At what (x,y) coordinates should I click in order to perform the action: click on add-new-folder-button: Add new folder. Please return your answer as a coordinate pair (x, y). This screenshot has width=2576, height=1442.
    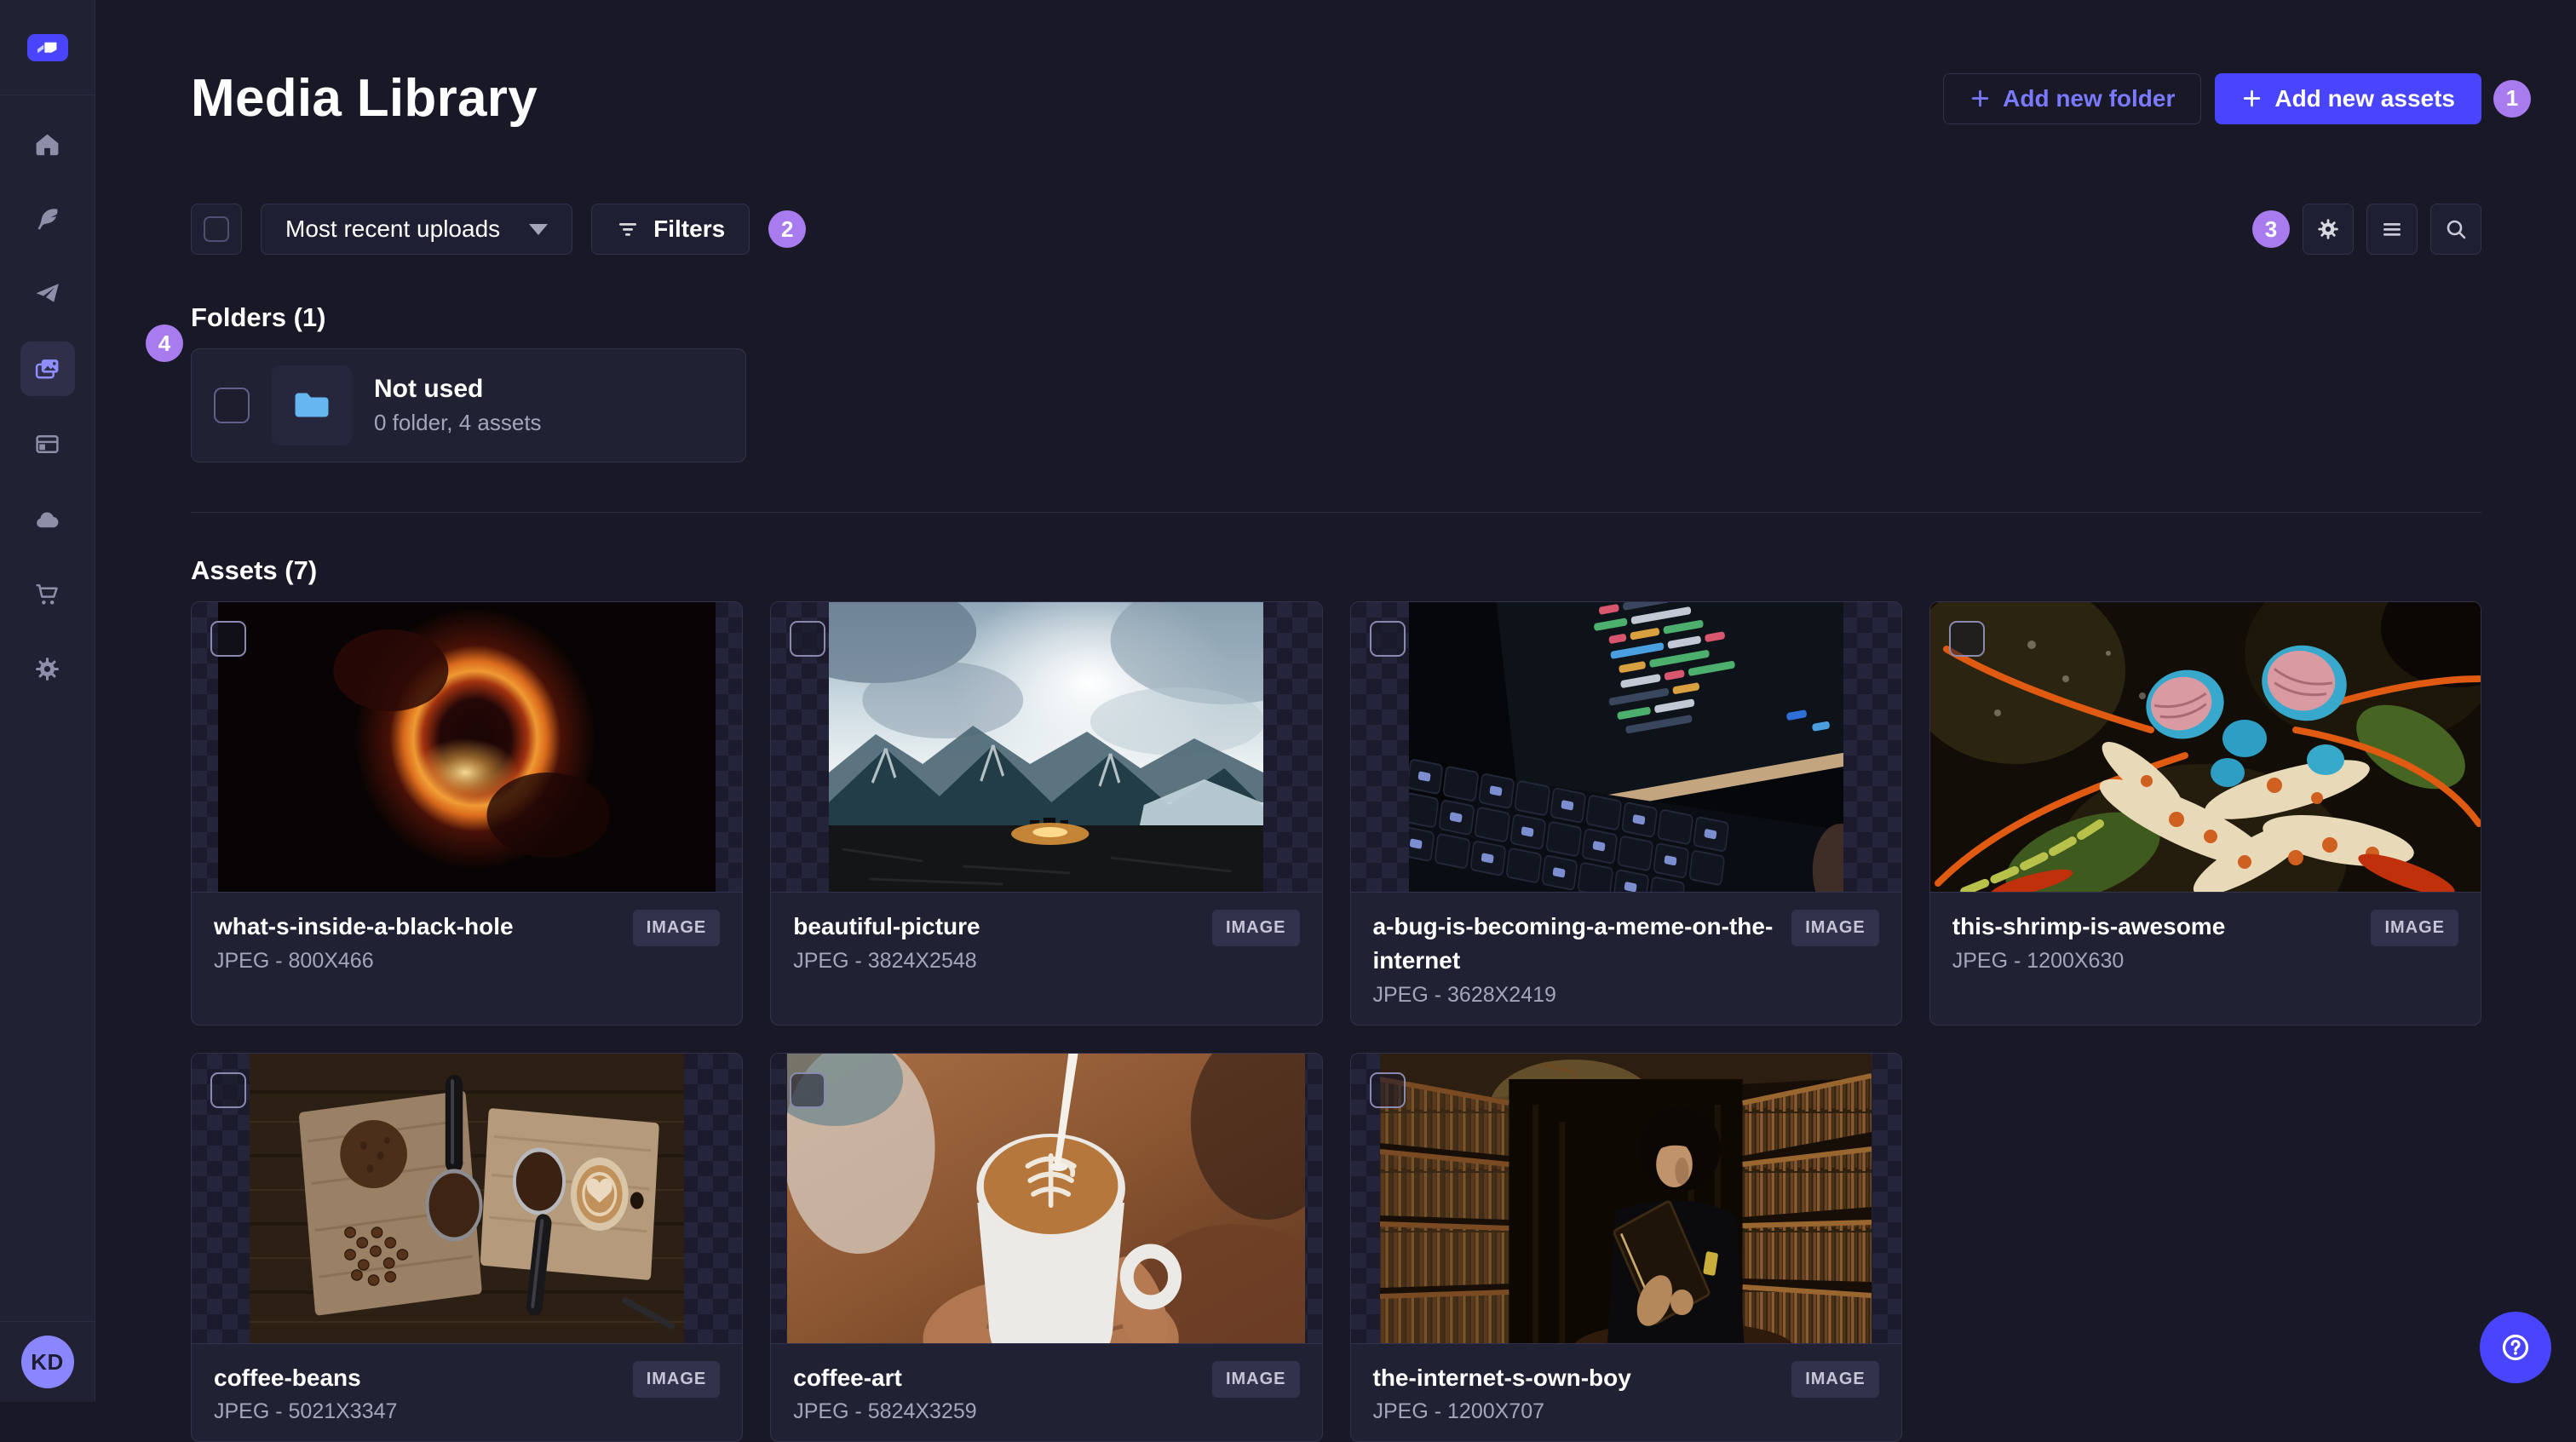
    Looking at the image, I should click on (2072, 98).